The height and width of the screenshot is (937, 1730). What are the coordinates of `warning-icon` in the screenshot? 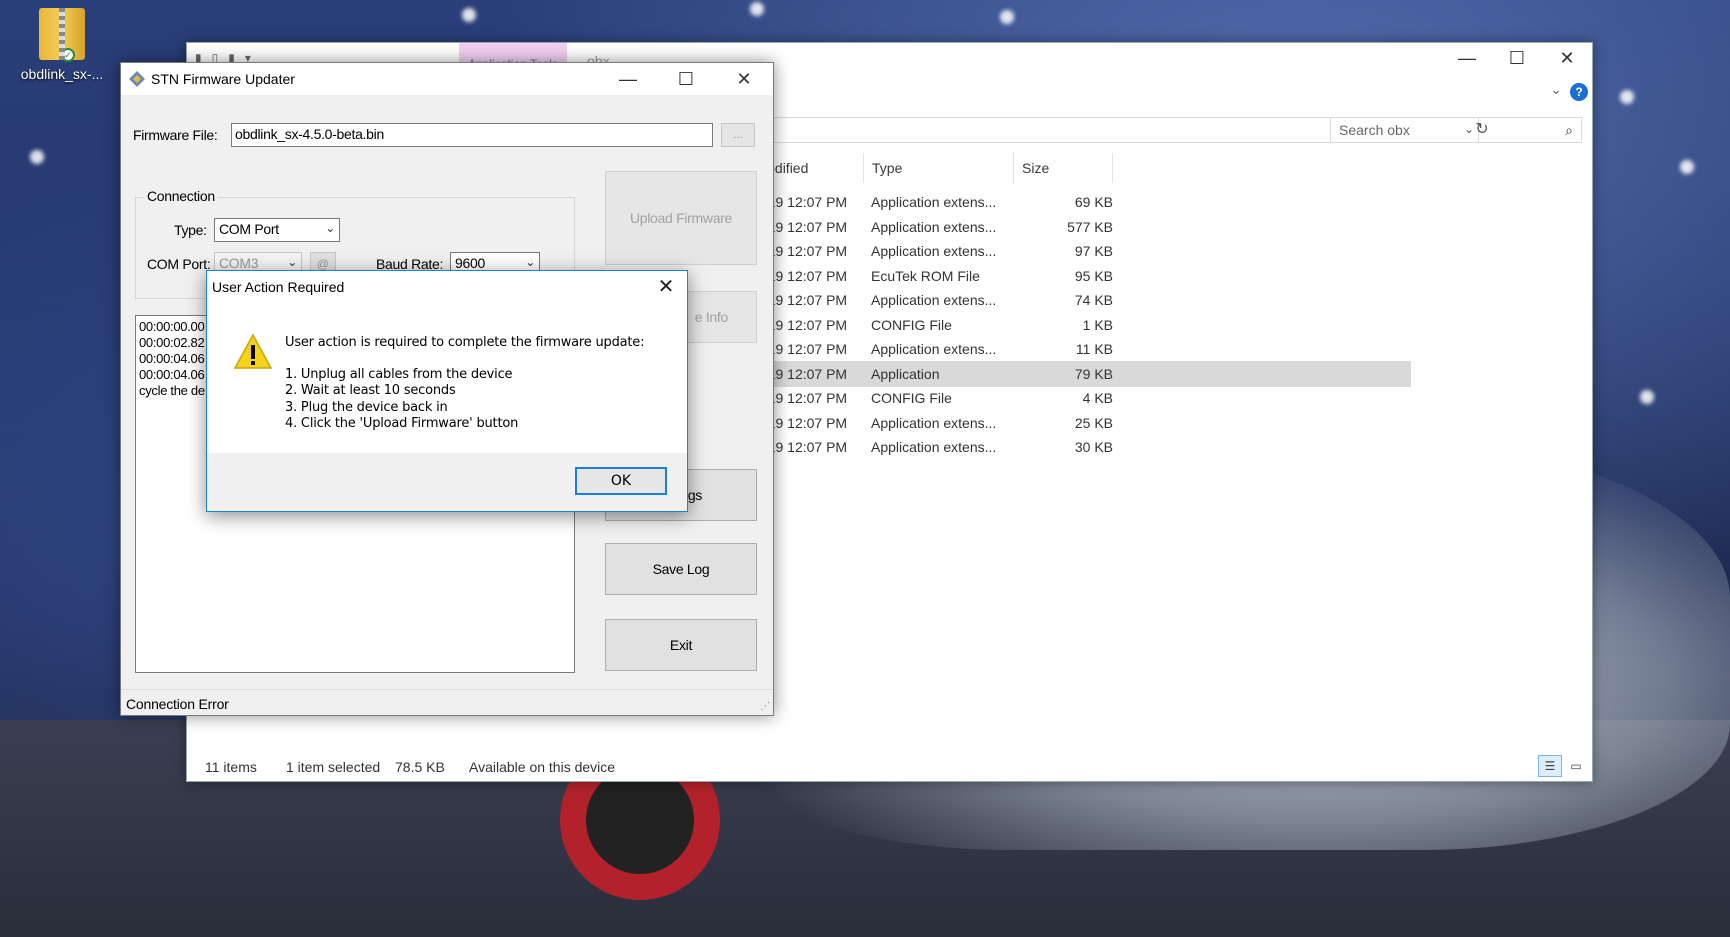 It's located at (253, 351).